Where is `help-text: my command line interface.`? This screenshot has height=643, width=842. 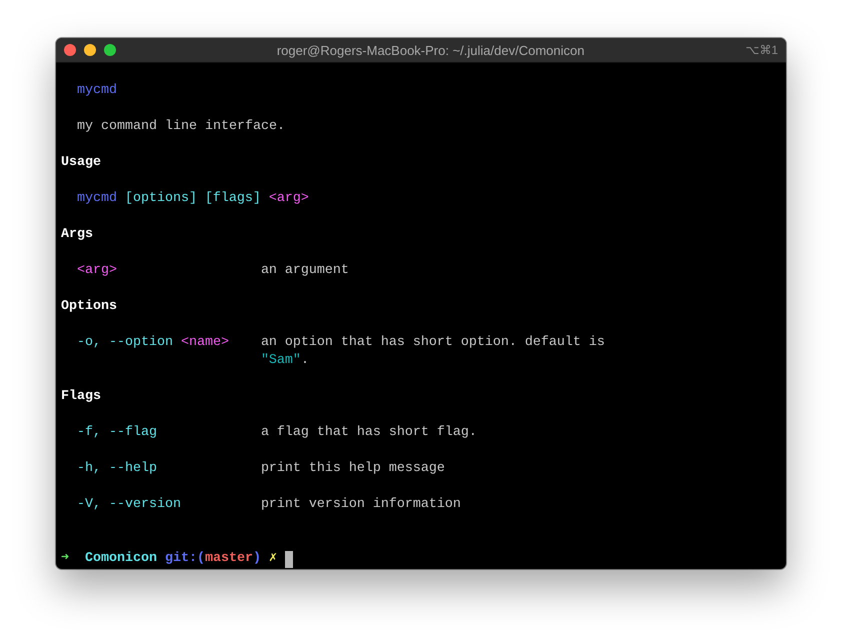
help-text: my command line interface. is located at coordinates (180, 127).